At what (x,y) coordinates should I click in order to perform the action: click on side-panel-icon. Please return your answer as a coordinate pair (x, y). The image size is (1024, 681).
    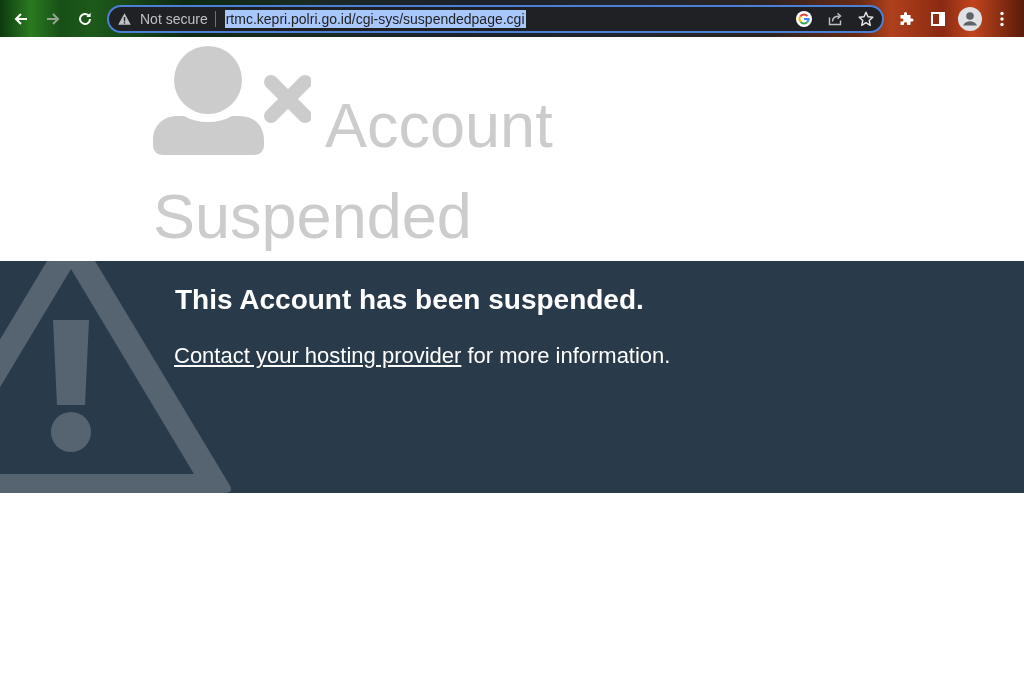
    Looking at the image, I should click on (938, 18).